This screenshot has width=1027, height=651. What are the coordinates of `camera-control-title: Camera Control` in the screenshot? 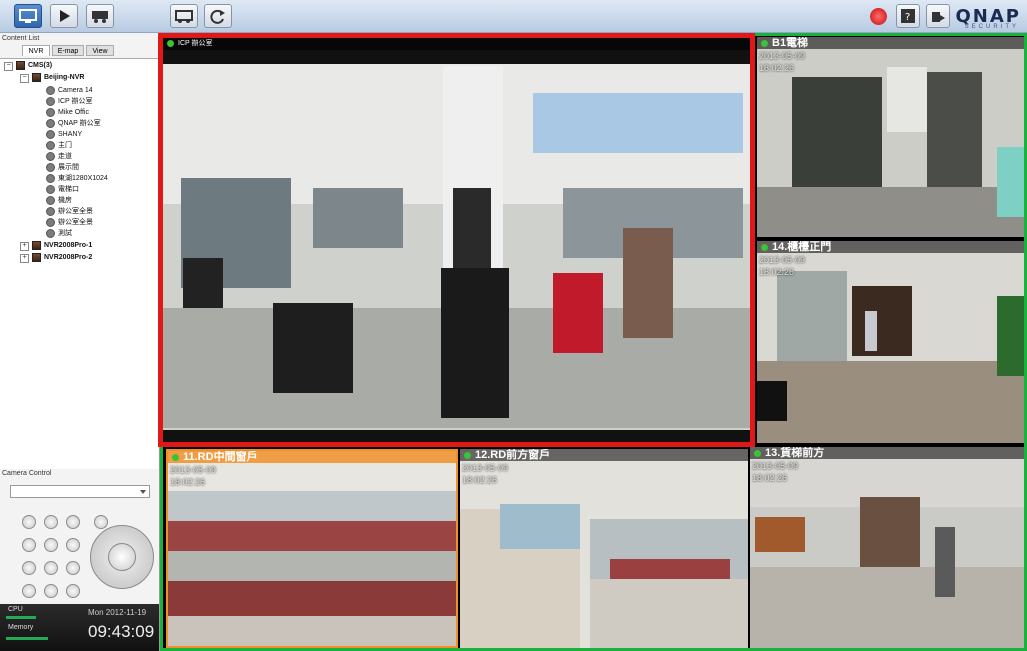 It's located at (27, 473).